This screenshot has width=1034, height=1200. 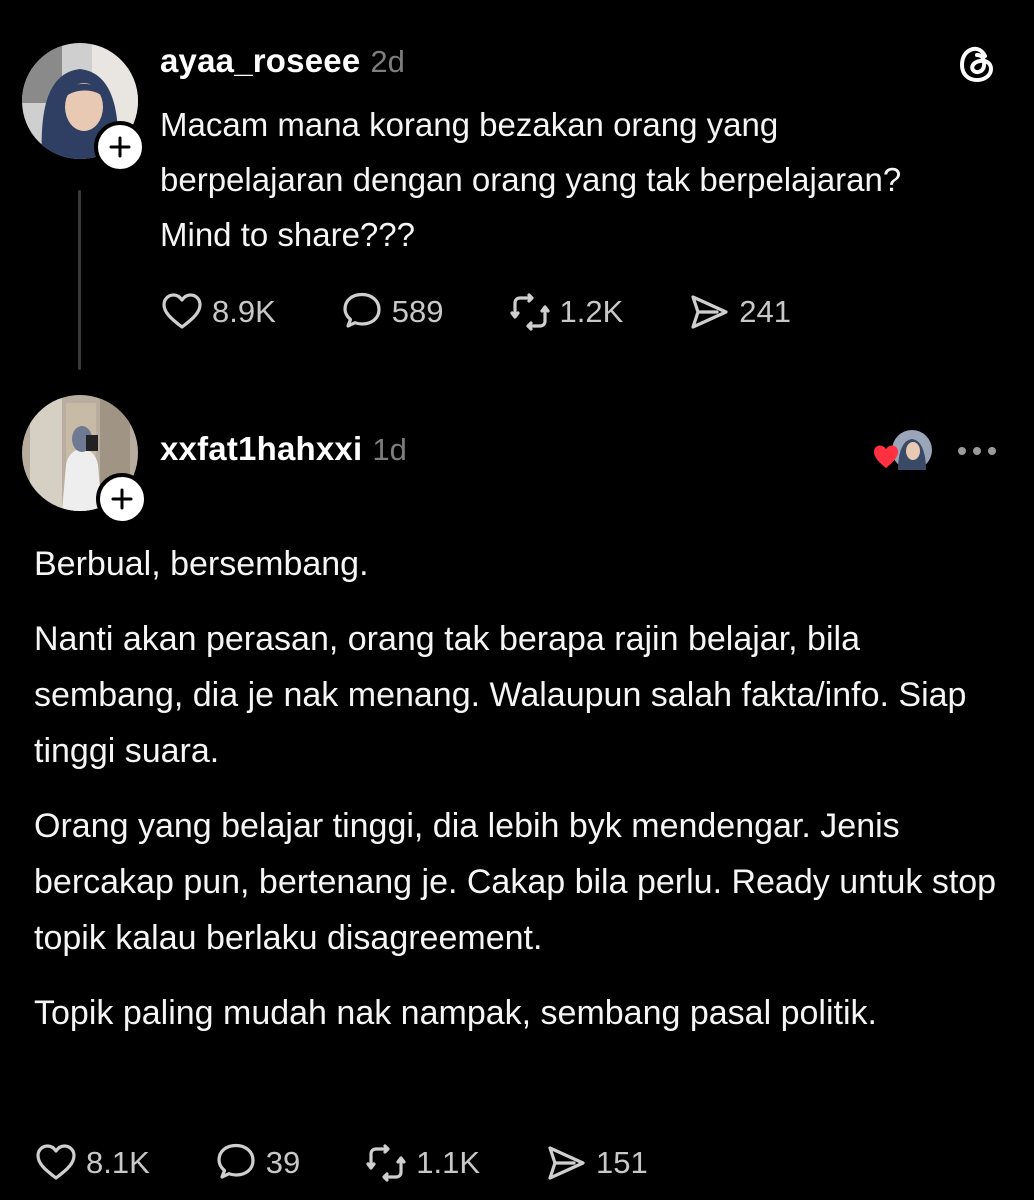 What do you see at coordinates (283, 1162) in the screenshot?
I see `reply-count: 39` at bounding box center [283, 1162].